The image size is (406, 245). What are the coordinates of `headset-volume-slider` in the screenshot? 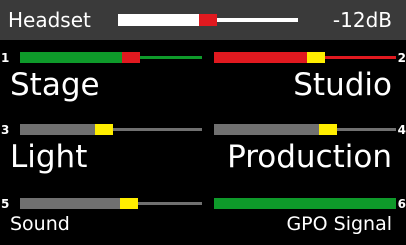 It's located at (208, 20).